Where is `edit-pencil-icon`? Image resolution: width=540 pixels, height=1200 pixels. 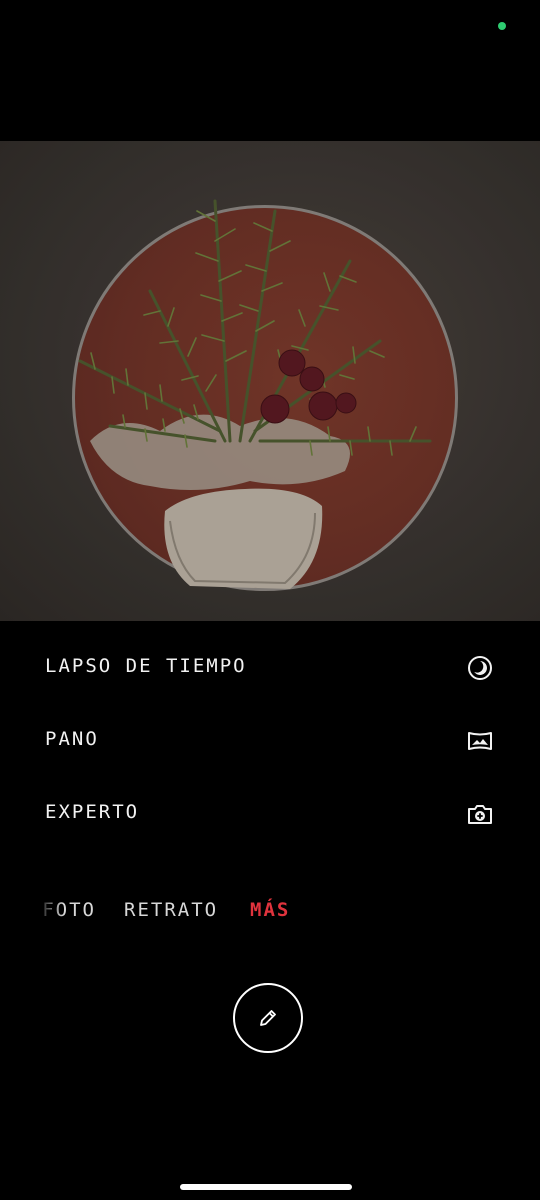 edit-pencil-icon is located at coordinates (268, 1018).